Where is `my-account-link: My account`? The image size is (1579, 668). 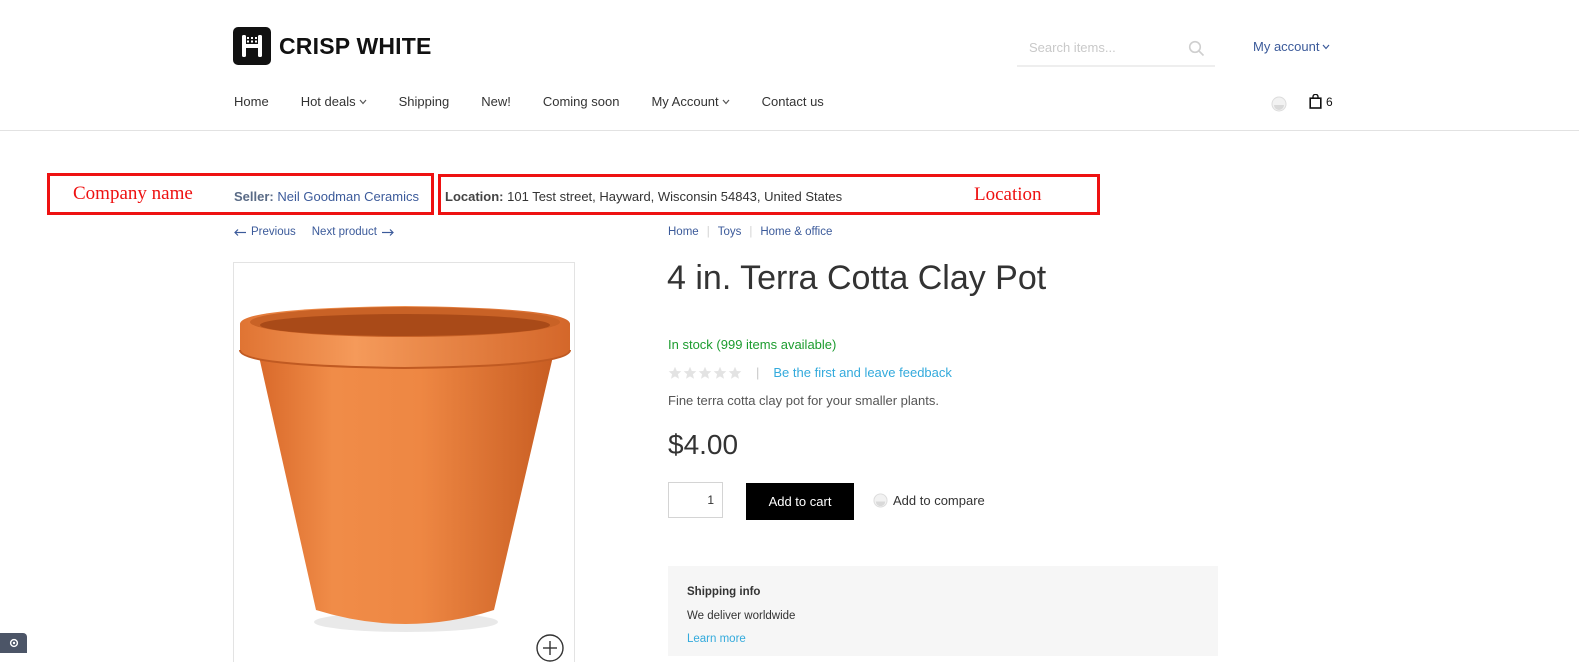
my-account-link: My account is located at coordinates (1291, 46).